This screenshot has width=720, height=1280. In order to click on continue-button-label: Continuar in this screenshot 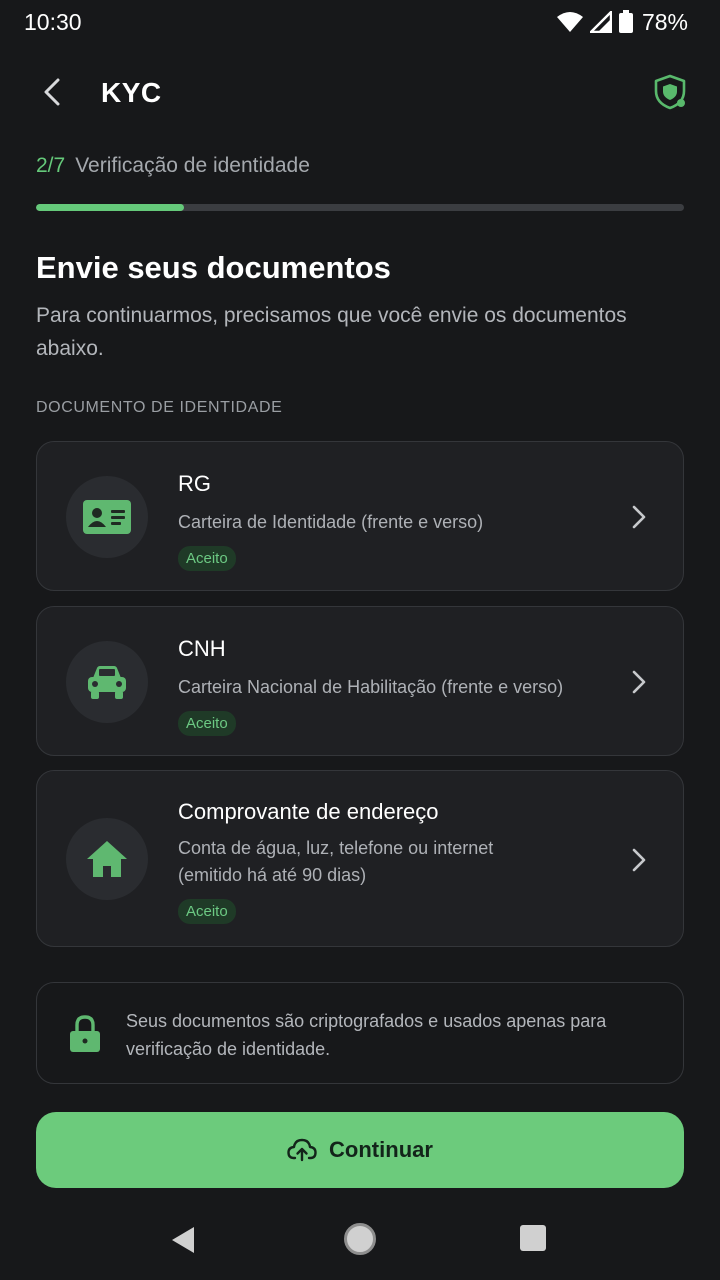, I will do `click(381, 1149)`.